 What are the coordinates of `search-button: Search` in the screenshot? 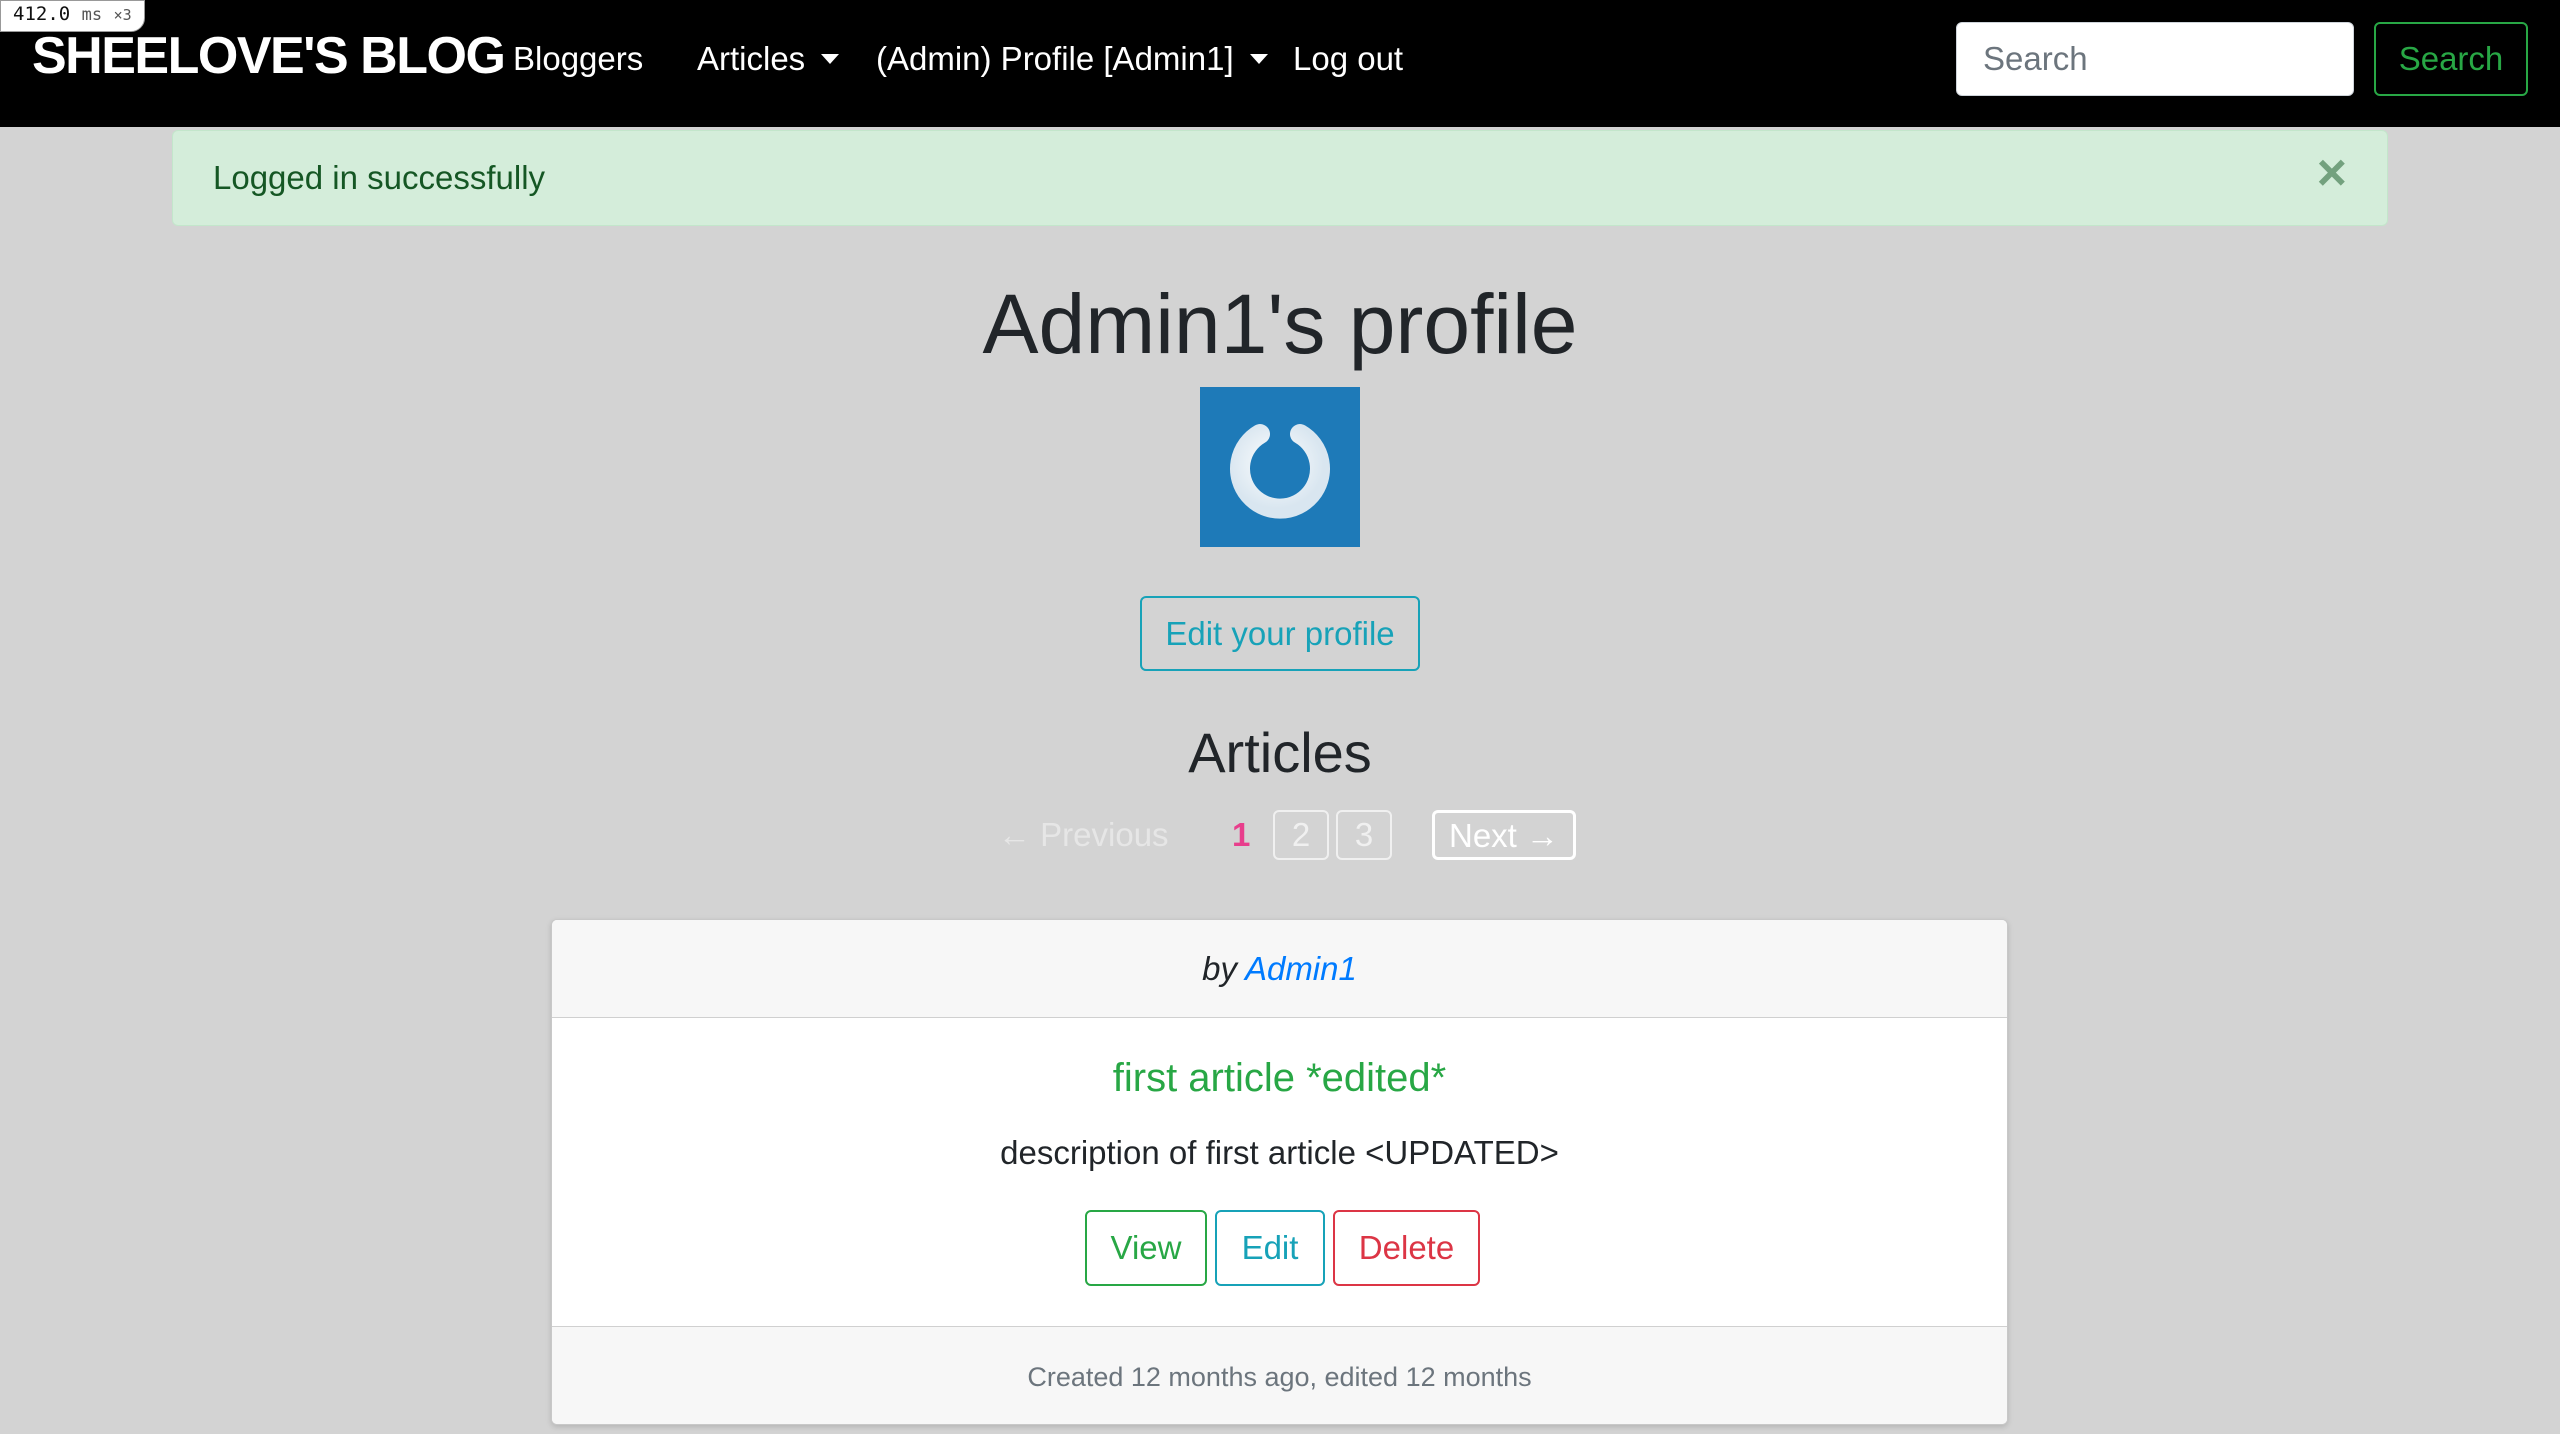 It's located at (2451, 59).